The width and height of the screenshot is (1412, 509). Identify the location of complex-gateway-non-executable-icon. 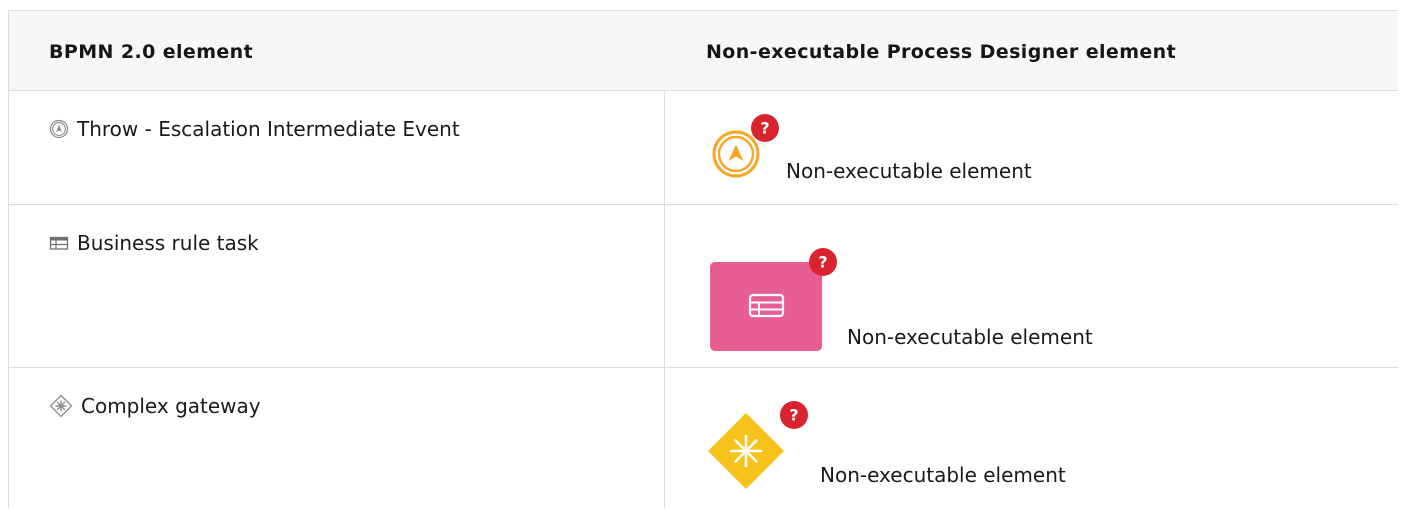
(746, 451).